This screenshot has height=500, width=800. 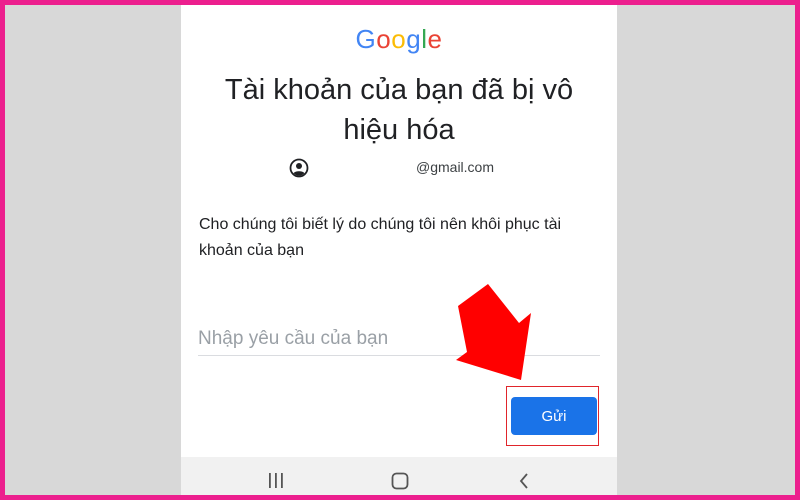 I want to click on android-nav-bar, so click(x=399, y=478).